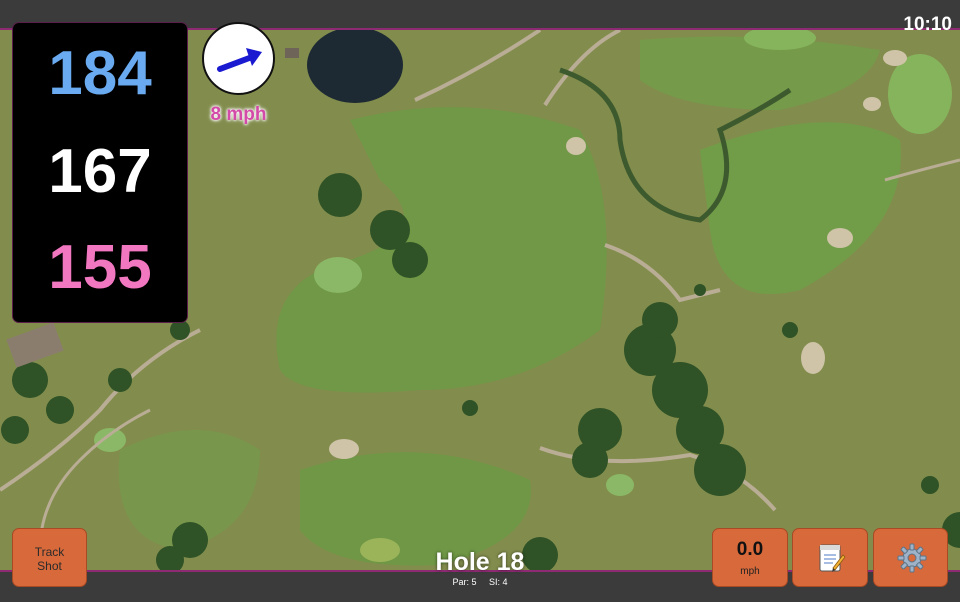 The height and width of the screenshot is (602, 960). Describe the element at coordinates (100, 73) in the screenshot. I see `distance-back: 184` at that location.